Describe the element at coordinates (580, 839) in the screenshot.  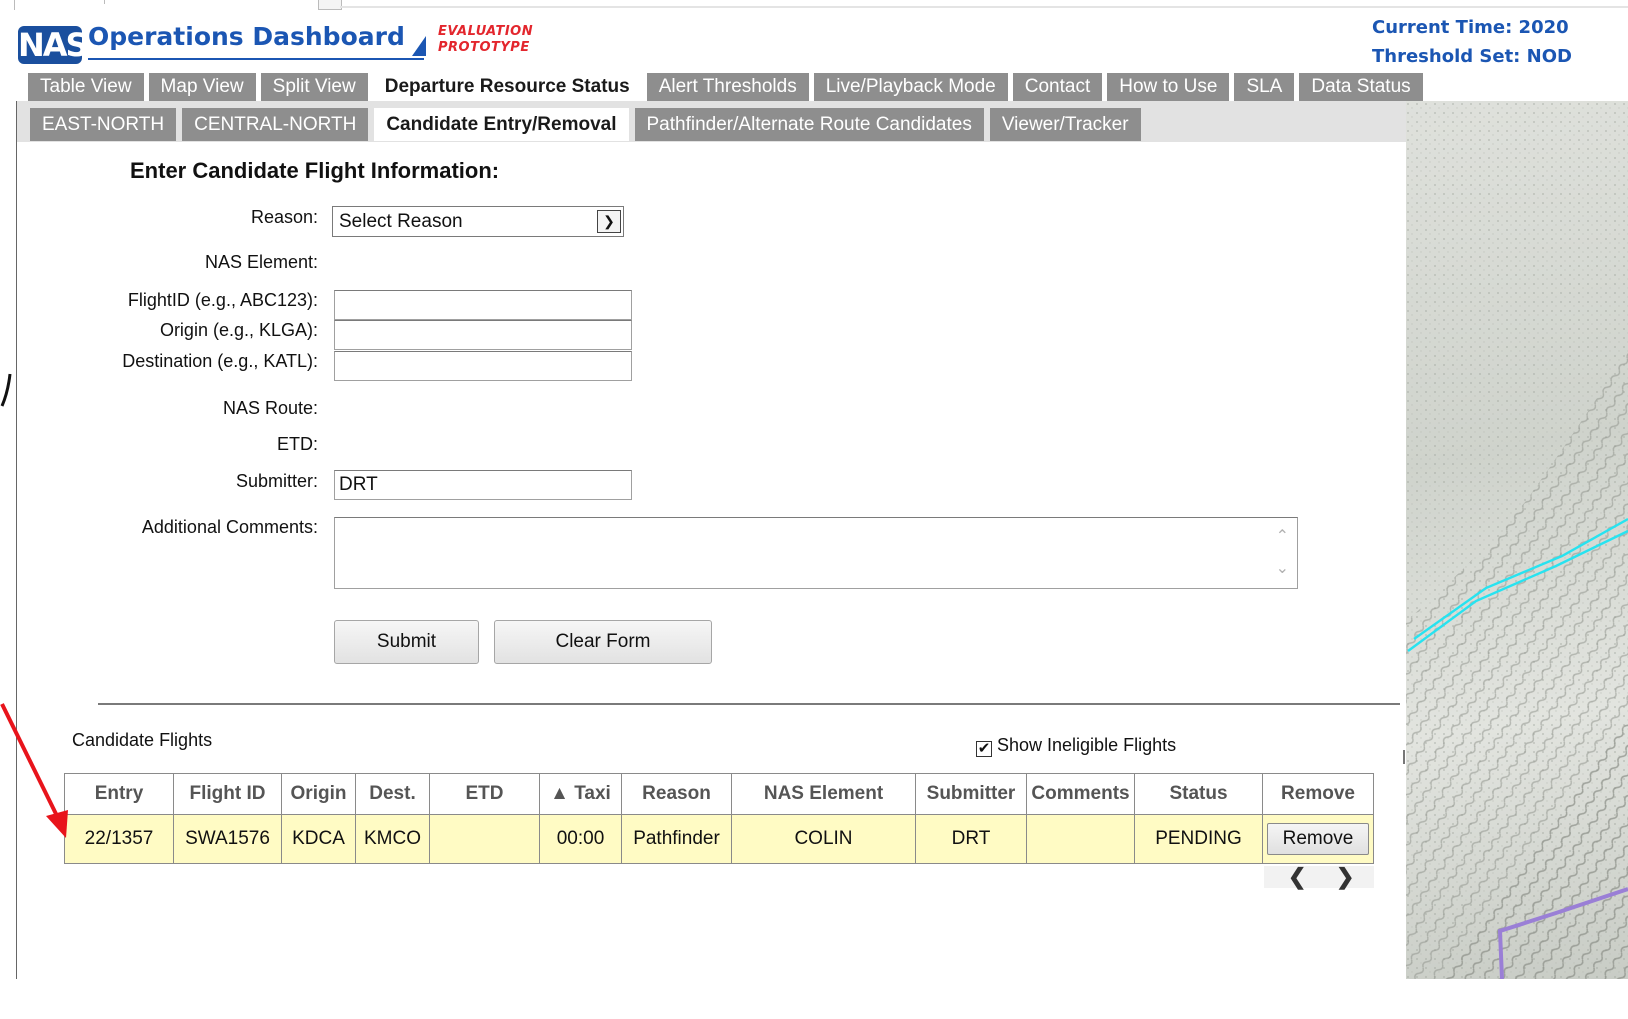
I see `cell-taxi: 00:00` at that location.